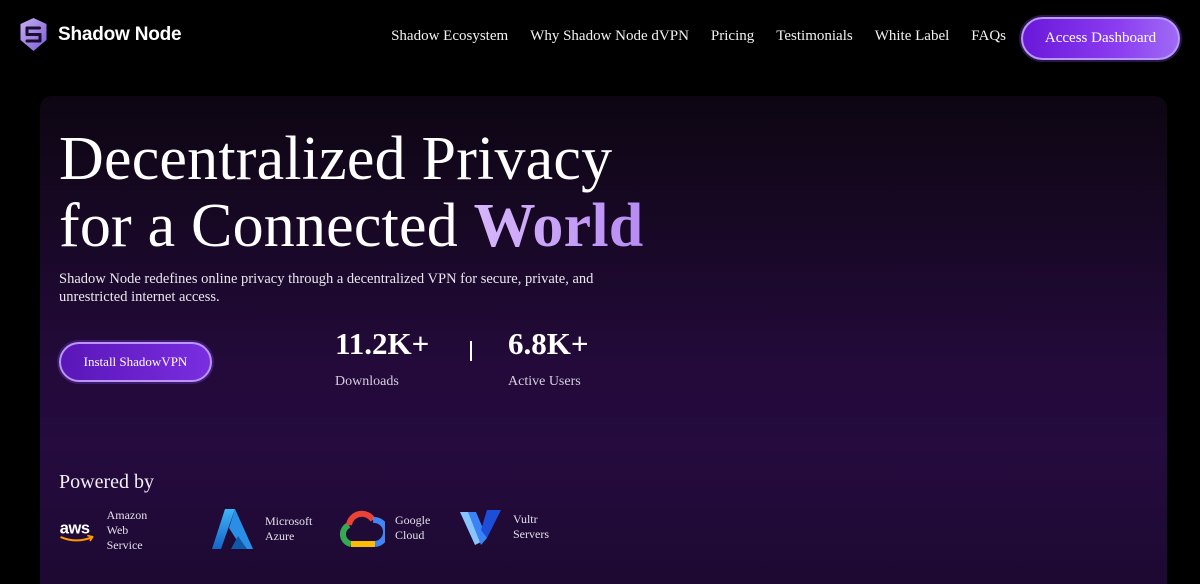 The height and width of the screenshot is (584, 1200). Describe the element at coordinates (367, 381) in the screenshot. I see `stat-label: Downloads` at that location.